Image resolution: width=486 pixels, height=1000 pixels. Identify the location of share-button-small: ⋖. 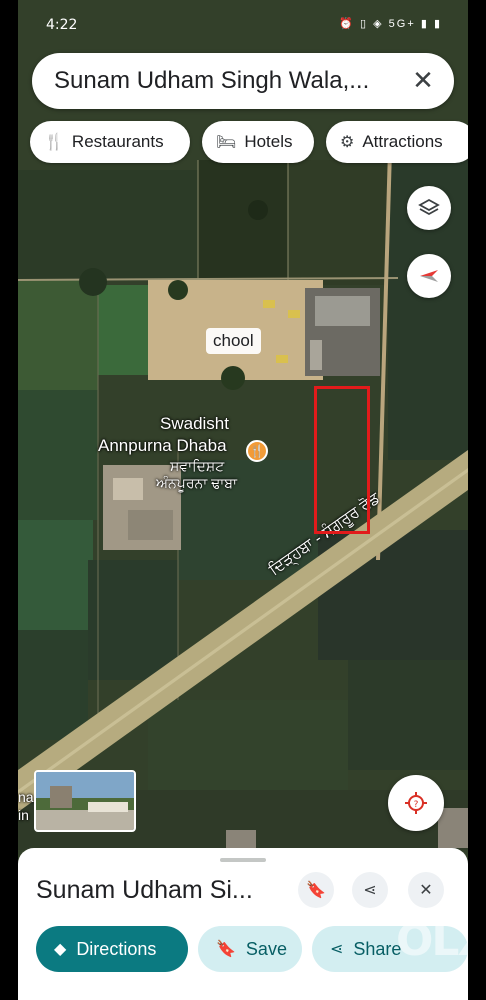
(370, 890).